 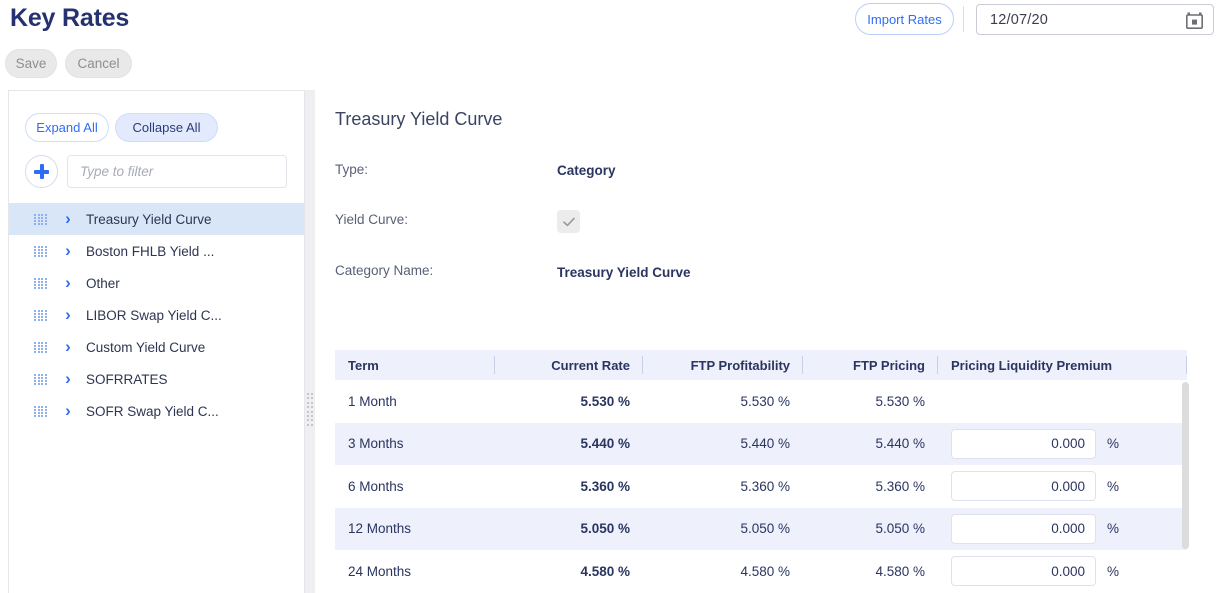 What do you see at coordinates (1095, 19) in the screenshot?
I see `date-field: 12/07/20` at bounding box center [1095, 19].